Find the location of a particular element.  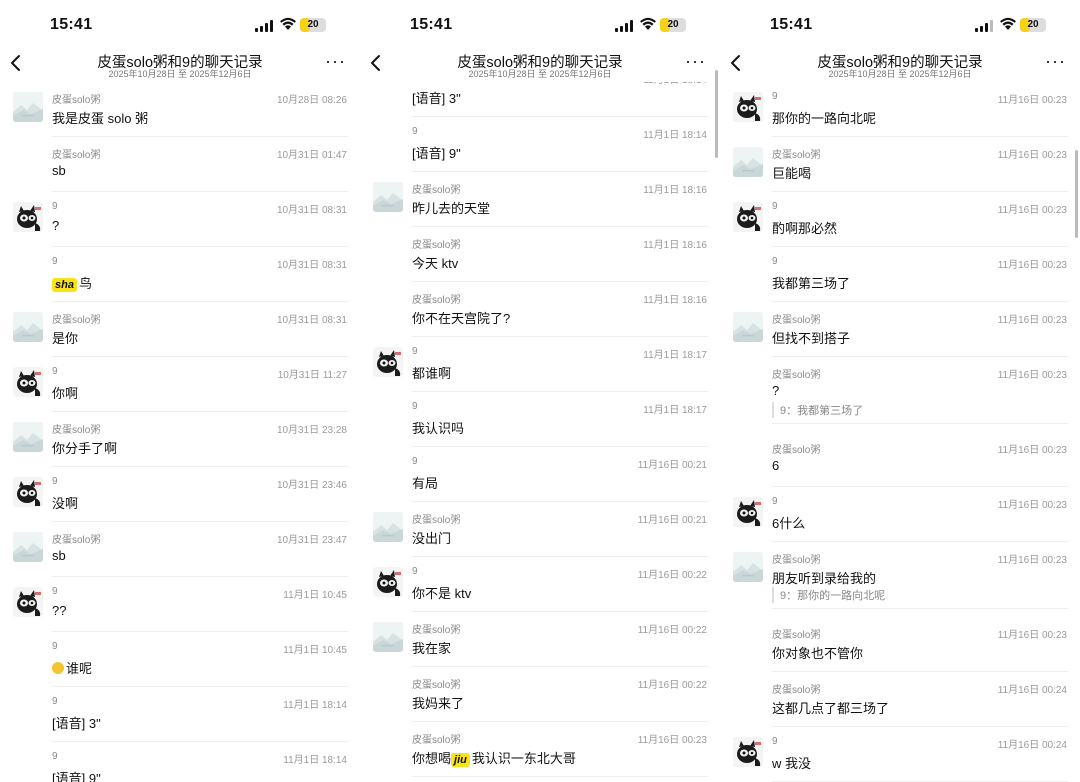

quoted-reply: 9：我都第三场了 is located at coordinates (817, 410).